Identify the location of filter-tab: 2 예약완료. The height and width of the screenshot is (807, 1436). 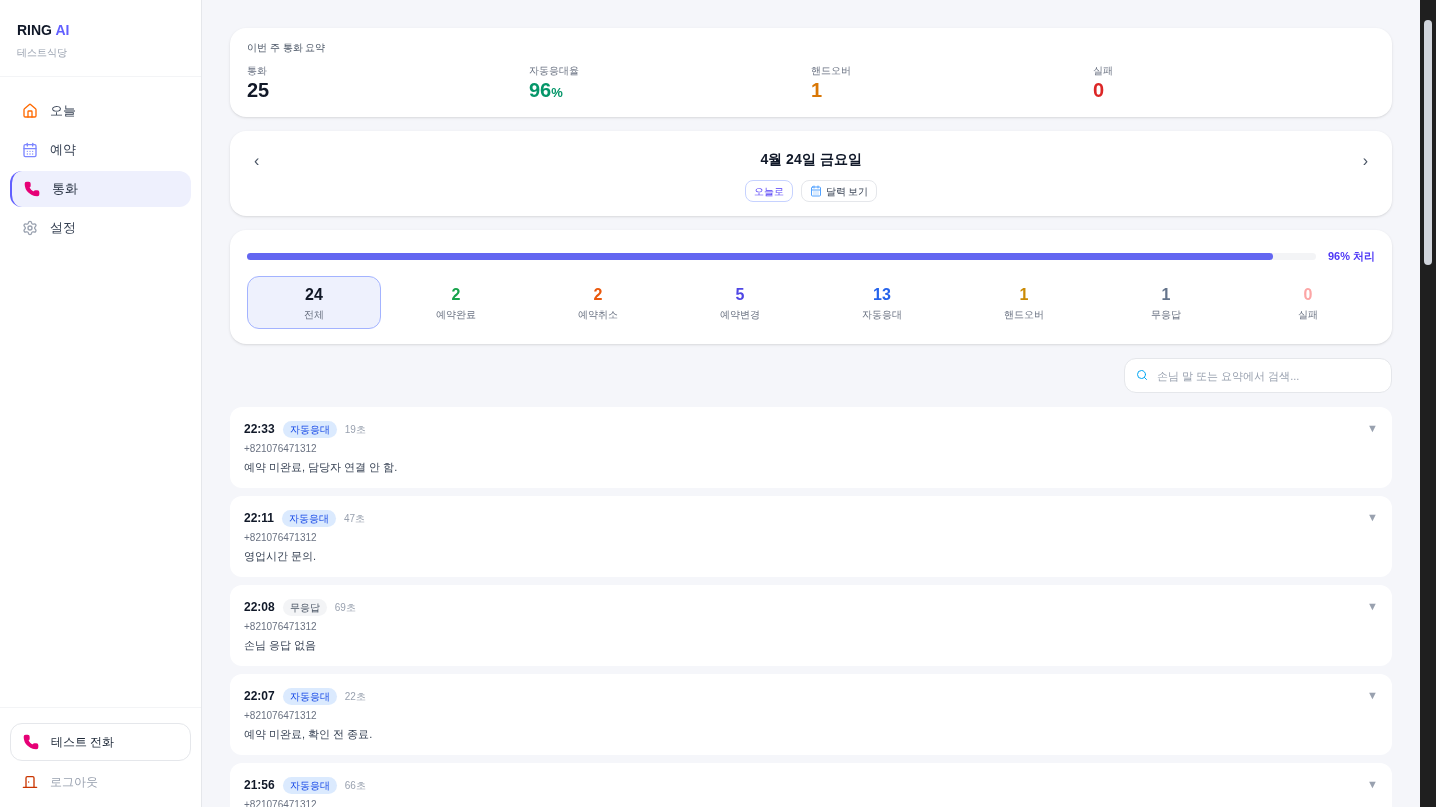
(456, 302).